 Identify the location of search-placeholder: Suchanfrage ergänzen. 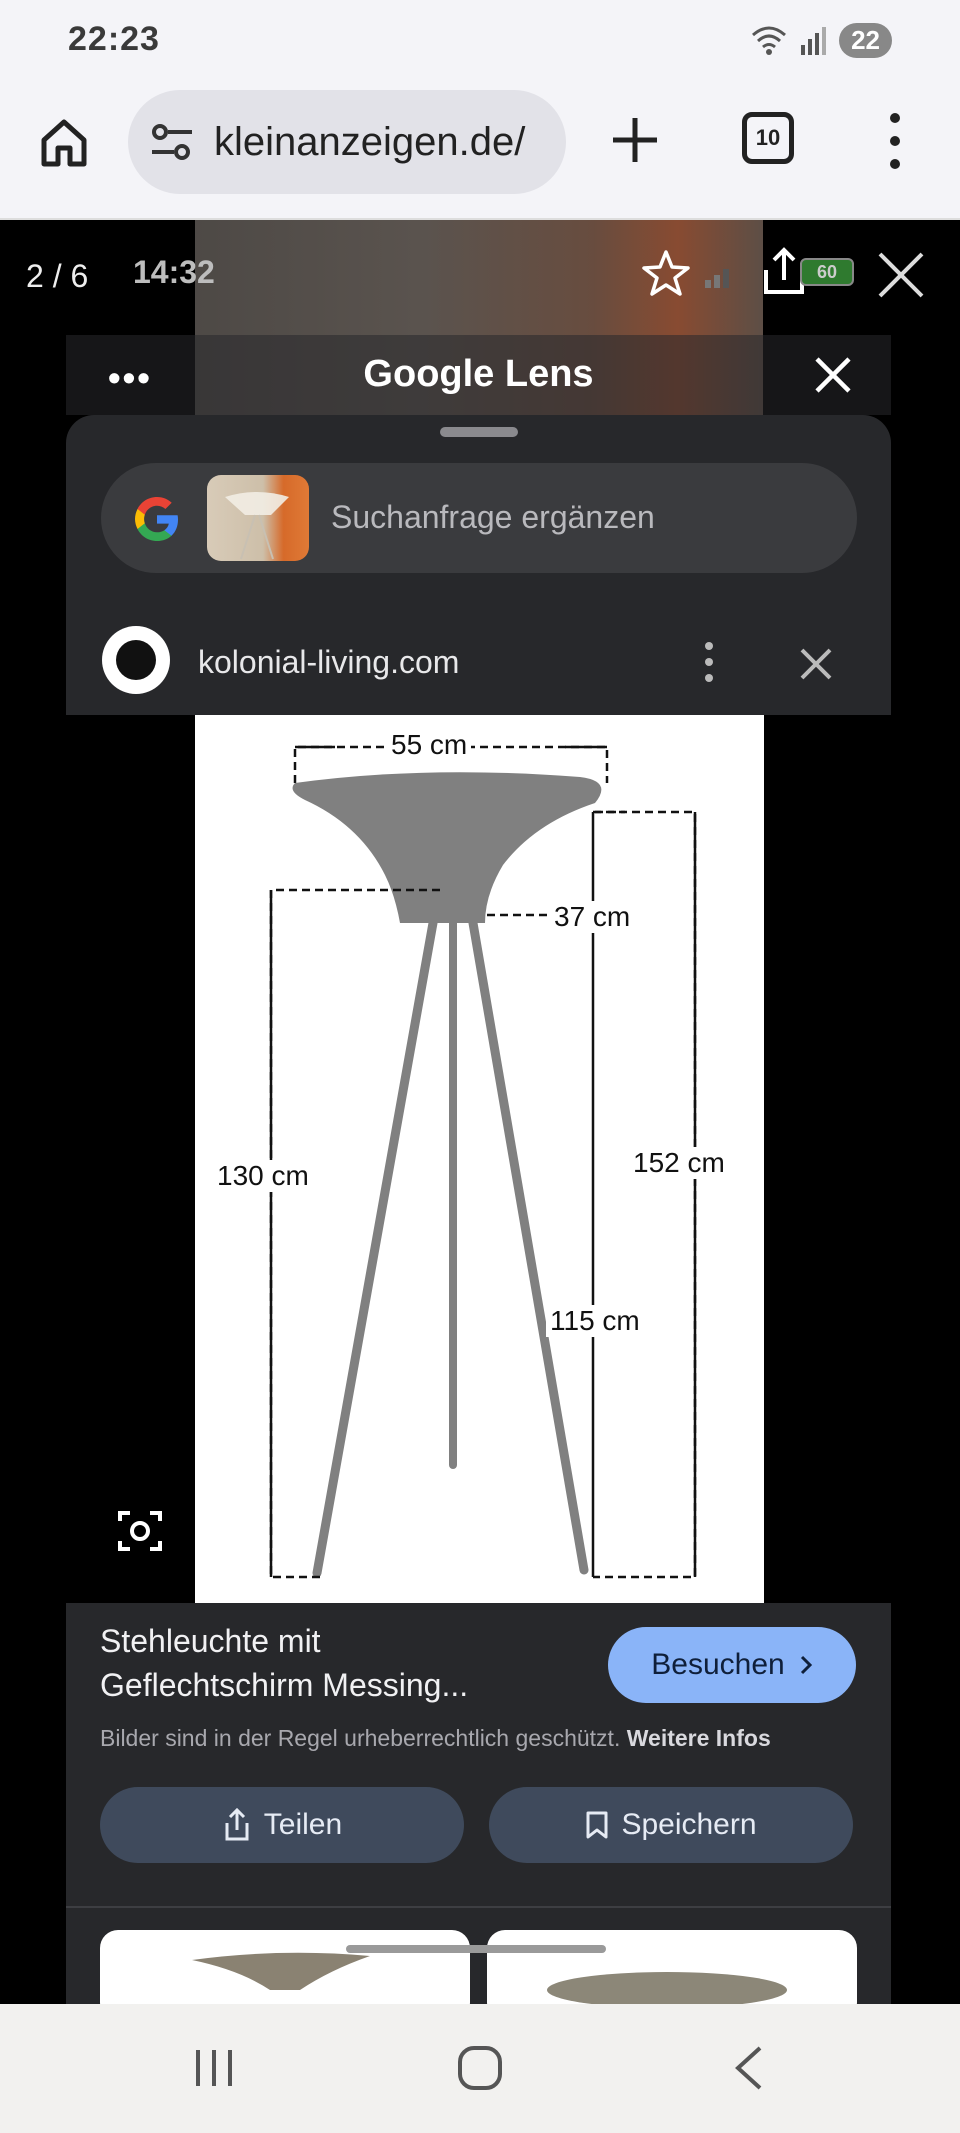
(493, 517).